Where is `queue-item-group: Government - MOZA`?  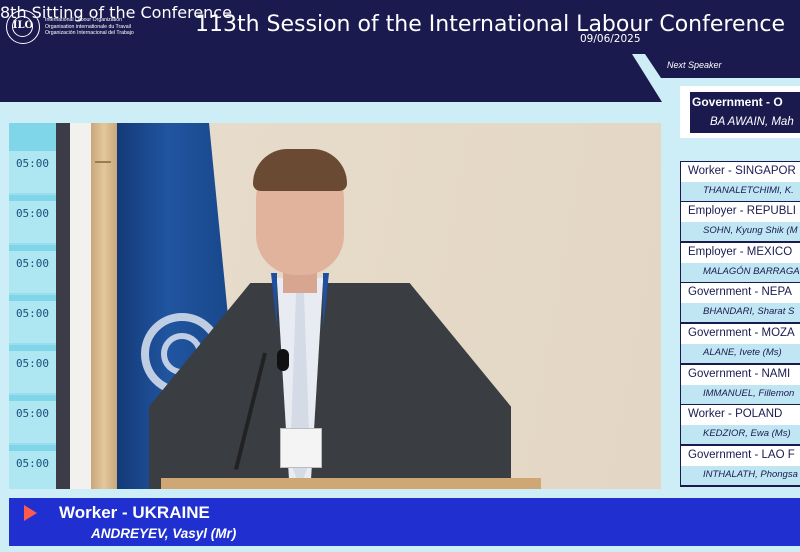
queue-item-group: Government - MOZA is located at coordinates (740, 334).